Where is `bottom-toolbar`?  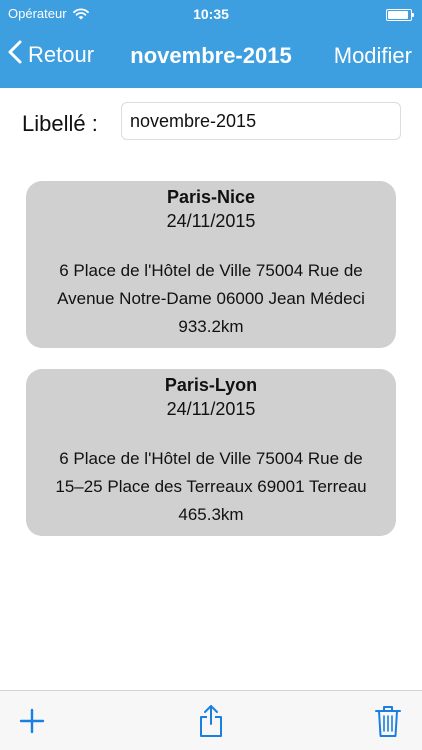 bottom-toolbar is located at coordinates (211, 720).